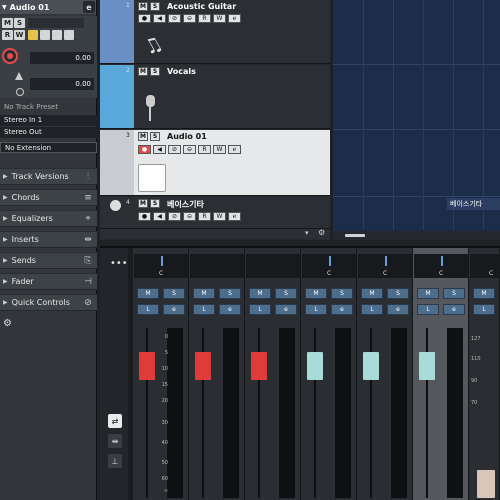 The width and height of the screenshot is (500, 500). Describe the element at coordinates (48, 7) in the screenshot. I see `inspector-header: ▼ Audio 01 e` at that location.